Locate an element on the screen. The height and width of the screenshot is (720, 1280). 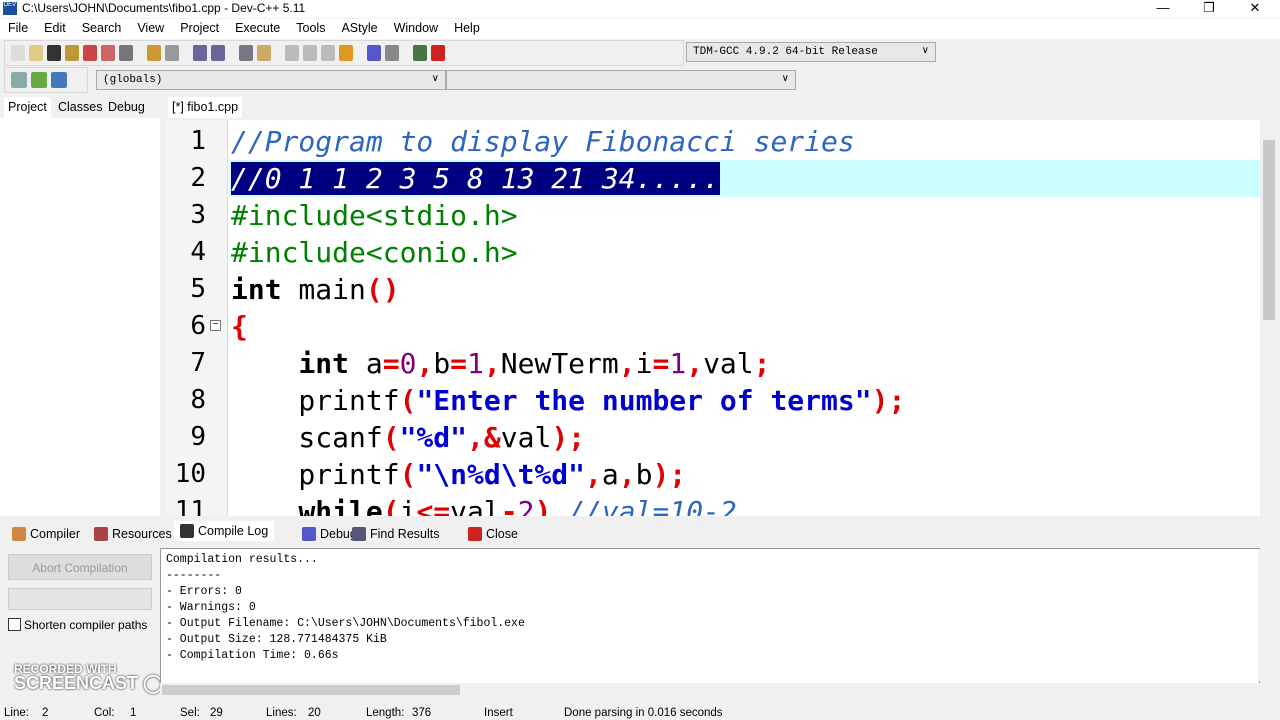
stop-icon is located at coordinates (392, 53).